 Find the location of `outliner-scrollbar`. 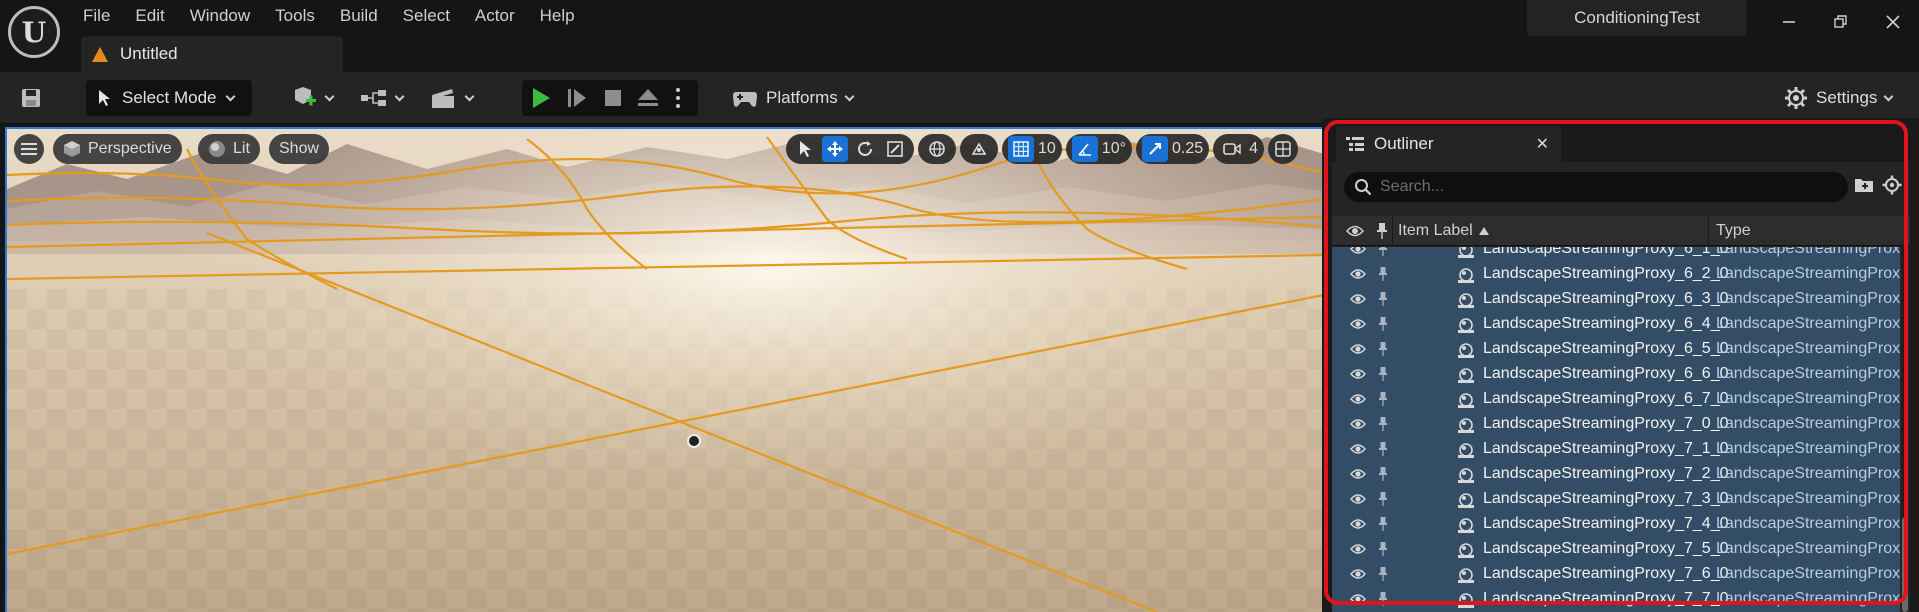

outliner-scrollbar is located at coordinates (1905, 429).